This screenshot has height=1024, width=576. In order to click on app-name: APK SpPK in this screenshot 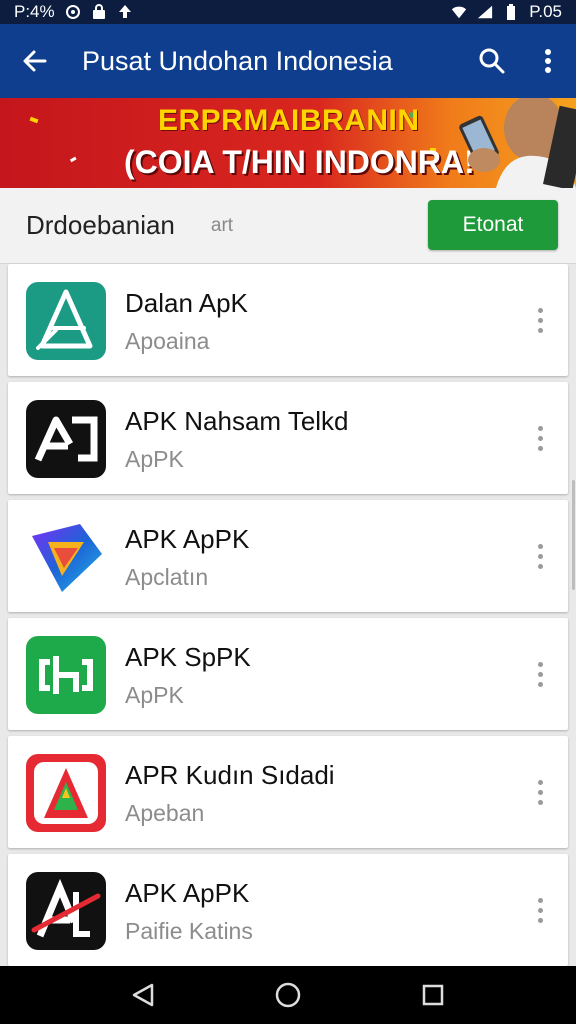, I will do `click(188, 657)`.